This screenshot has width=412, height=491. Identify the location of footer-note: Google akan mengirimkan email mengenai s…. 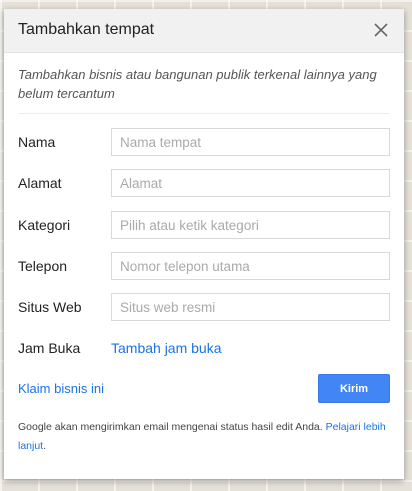
(204, 437).